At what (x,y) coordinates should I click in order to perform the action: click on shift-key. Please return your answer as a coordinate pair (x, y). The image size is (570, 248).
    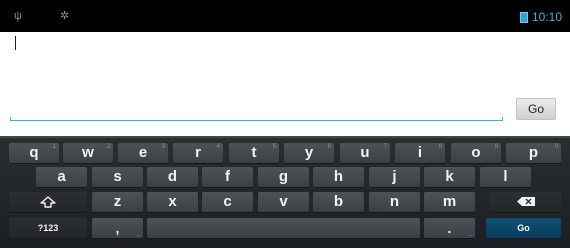
    Looking at the image, I should click on (48, 202).